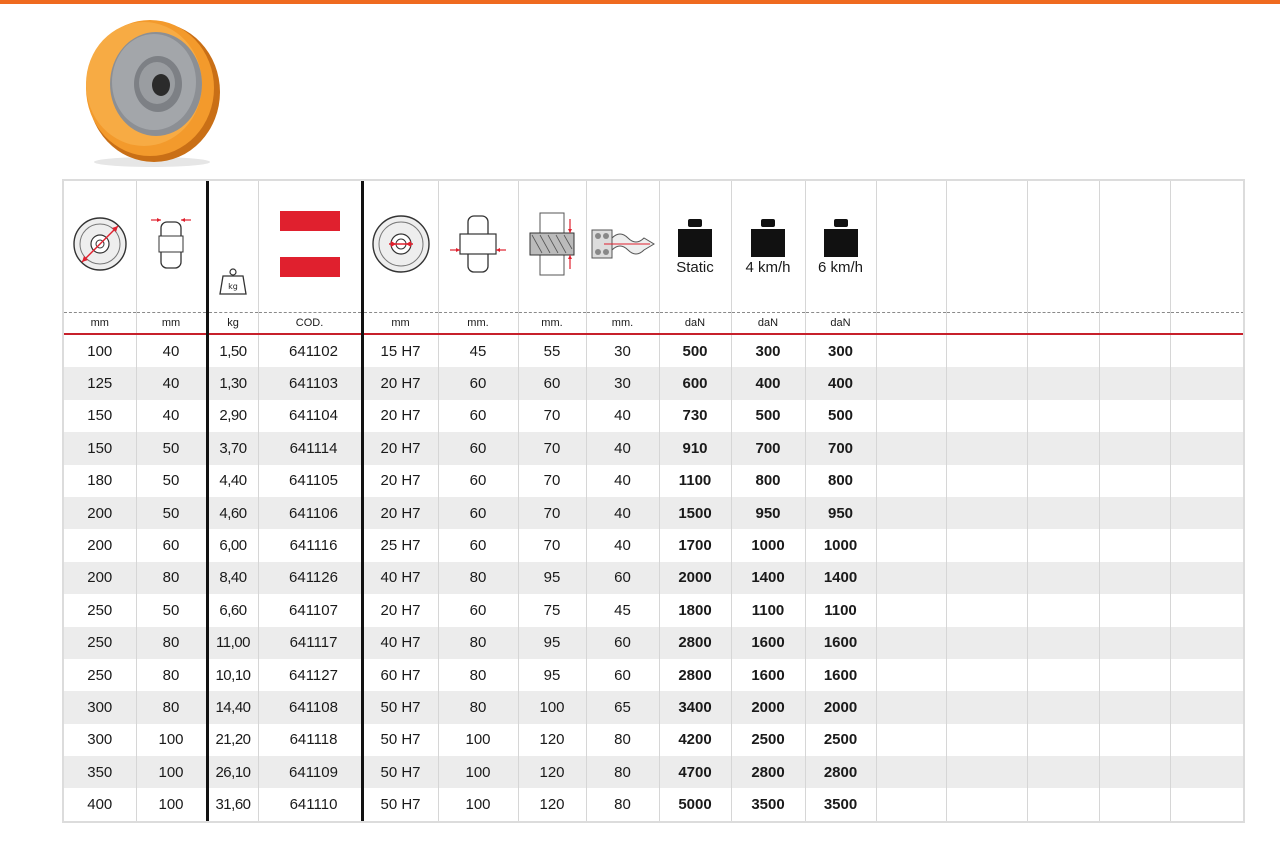 Image resolution: width=1280 pixels, height=844 pixels. I want to click on cell-bearing: 65, so click(623, 707).